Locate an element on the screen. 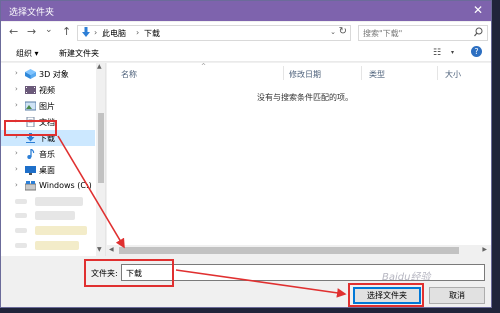  nav-scrollbar: ▲ ▼ is located at coordinates (100, 159).